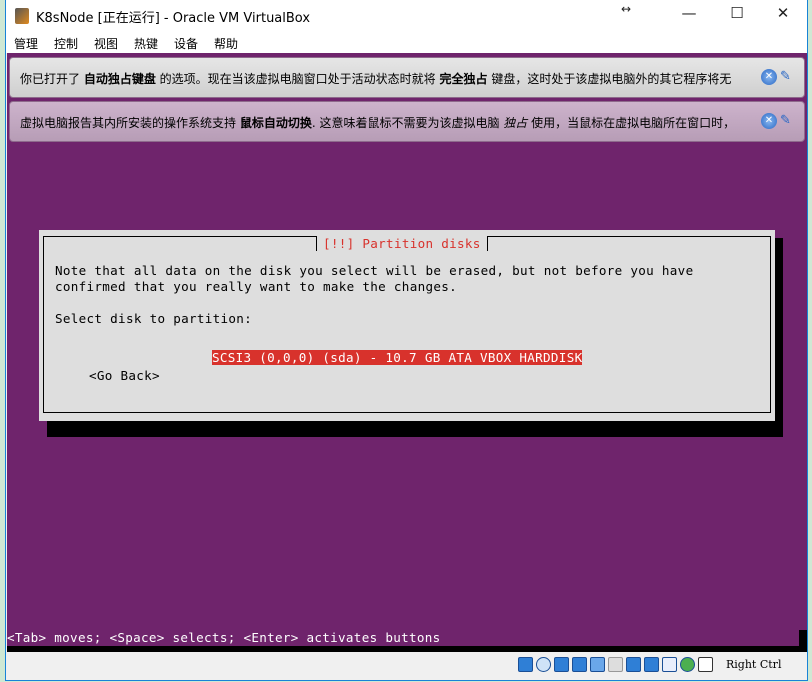  Describe the element at coordinates (463, 79) in the screenshot. I see `note-bold: 完全独占` at that location.